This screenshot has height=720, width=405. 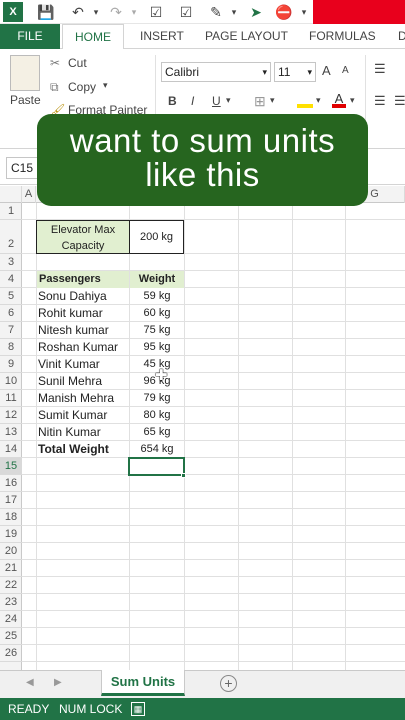 I want to click on add-sheet-button: +, so click(x=228, y=683).